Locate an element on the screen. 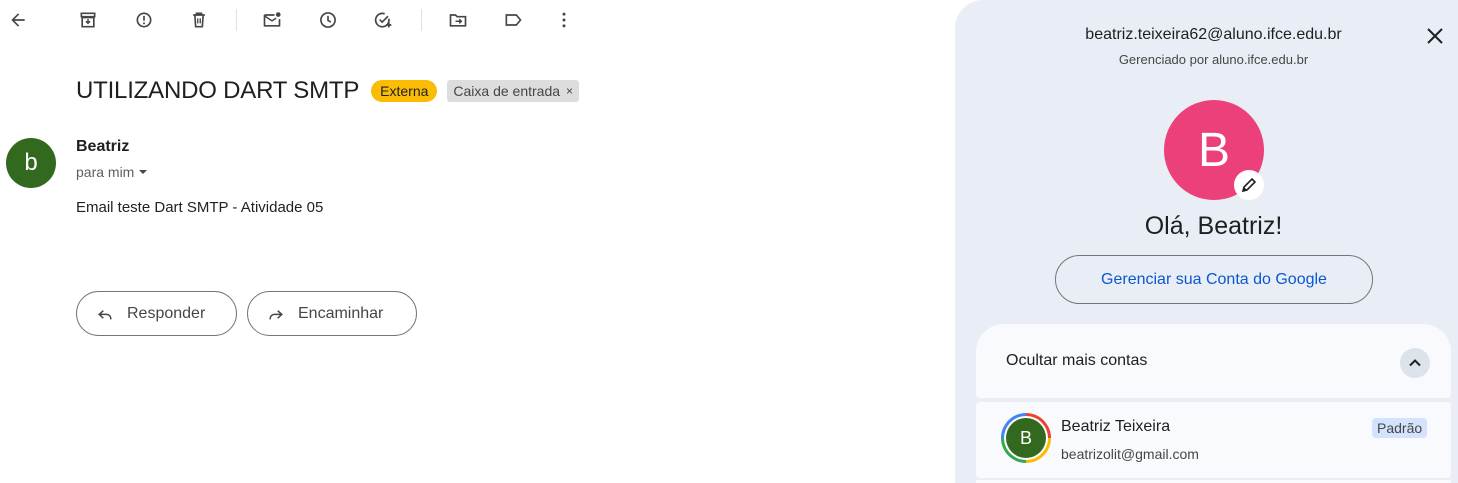 Image resolution: width=1458 pixels, height=483 pixels. account-avatar-frame: B is located at coordinates (1026, 438).